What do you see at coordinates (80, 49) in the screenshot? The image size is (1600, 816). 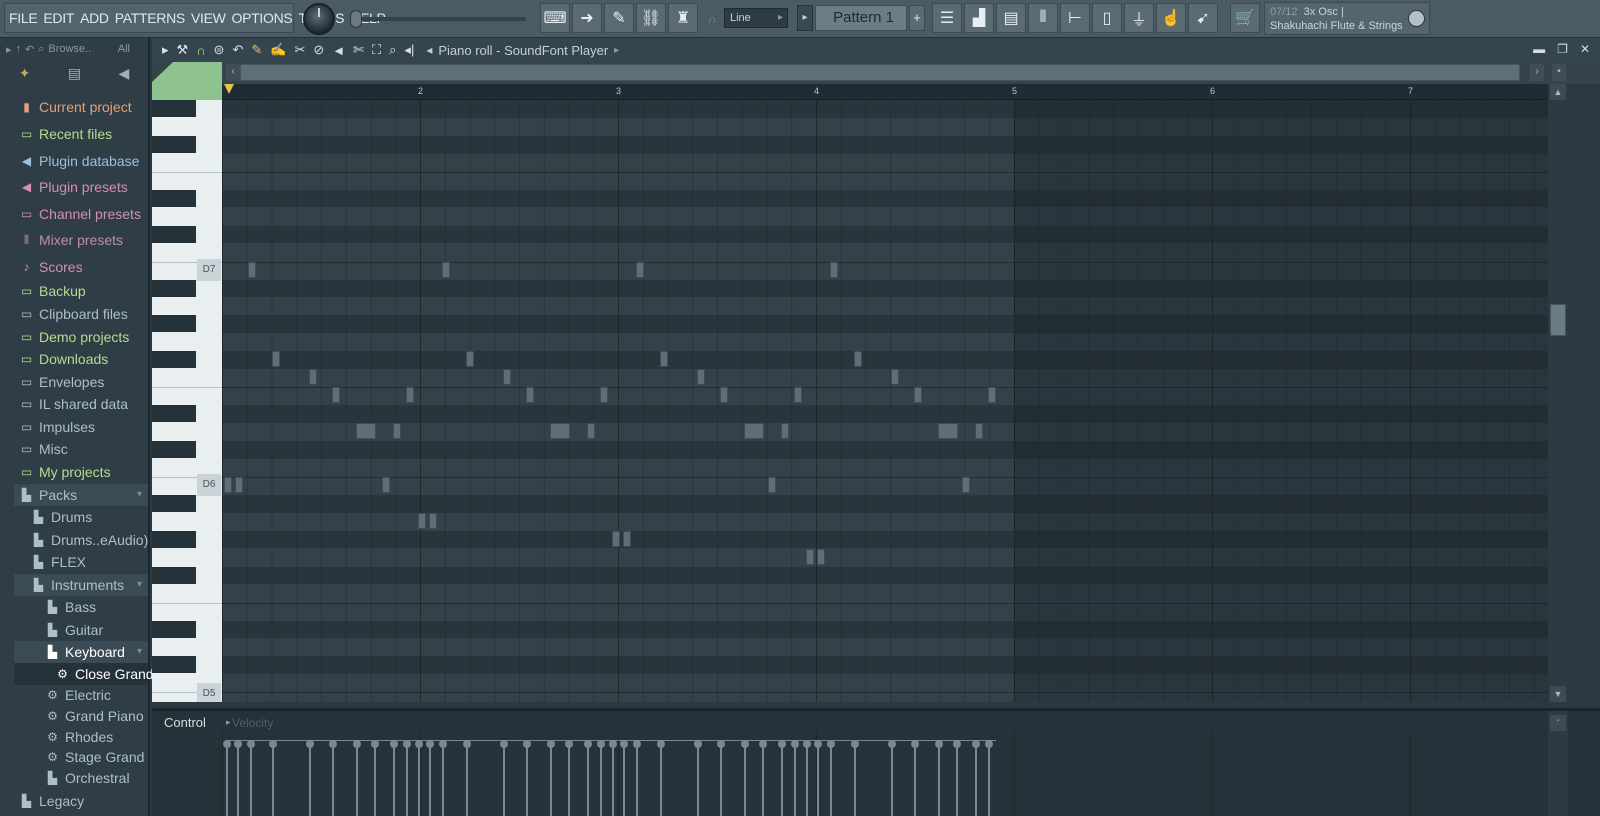 I see `browse-label: Browse..` at bounding box center [80, 49].